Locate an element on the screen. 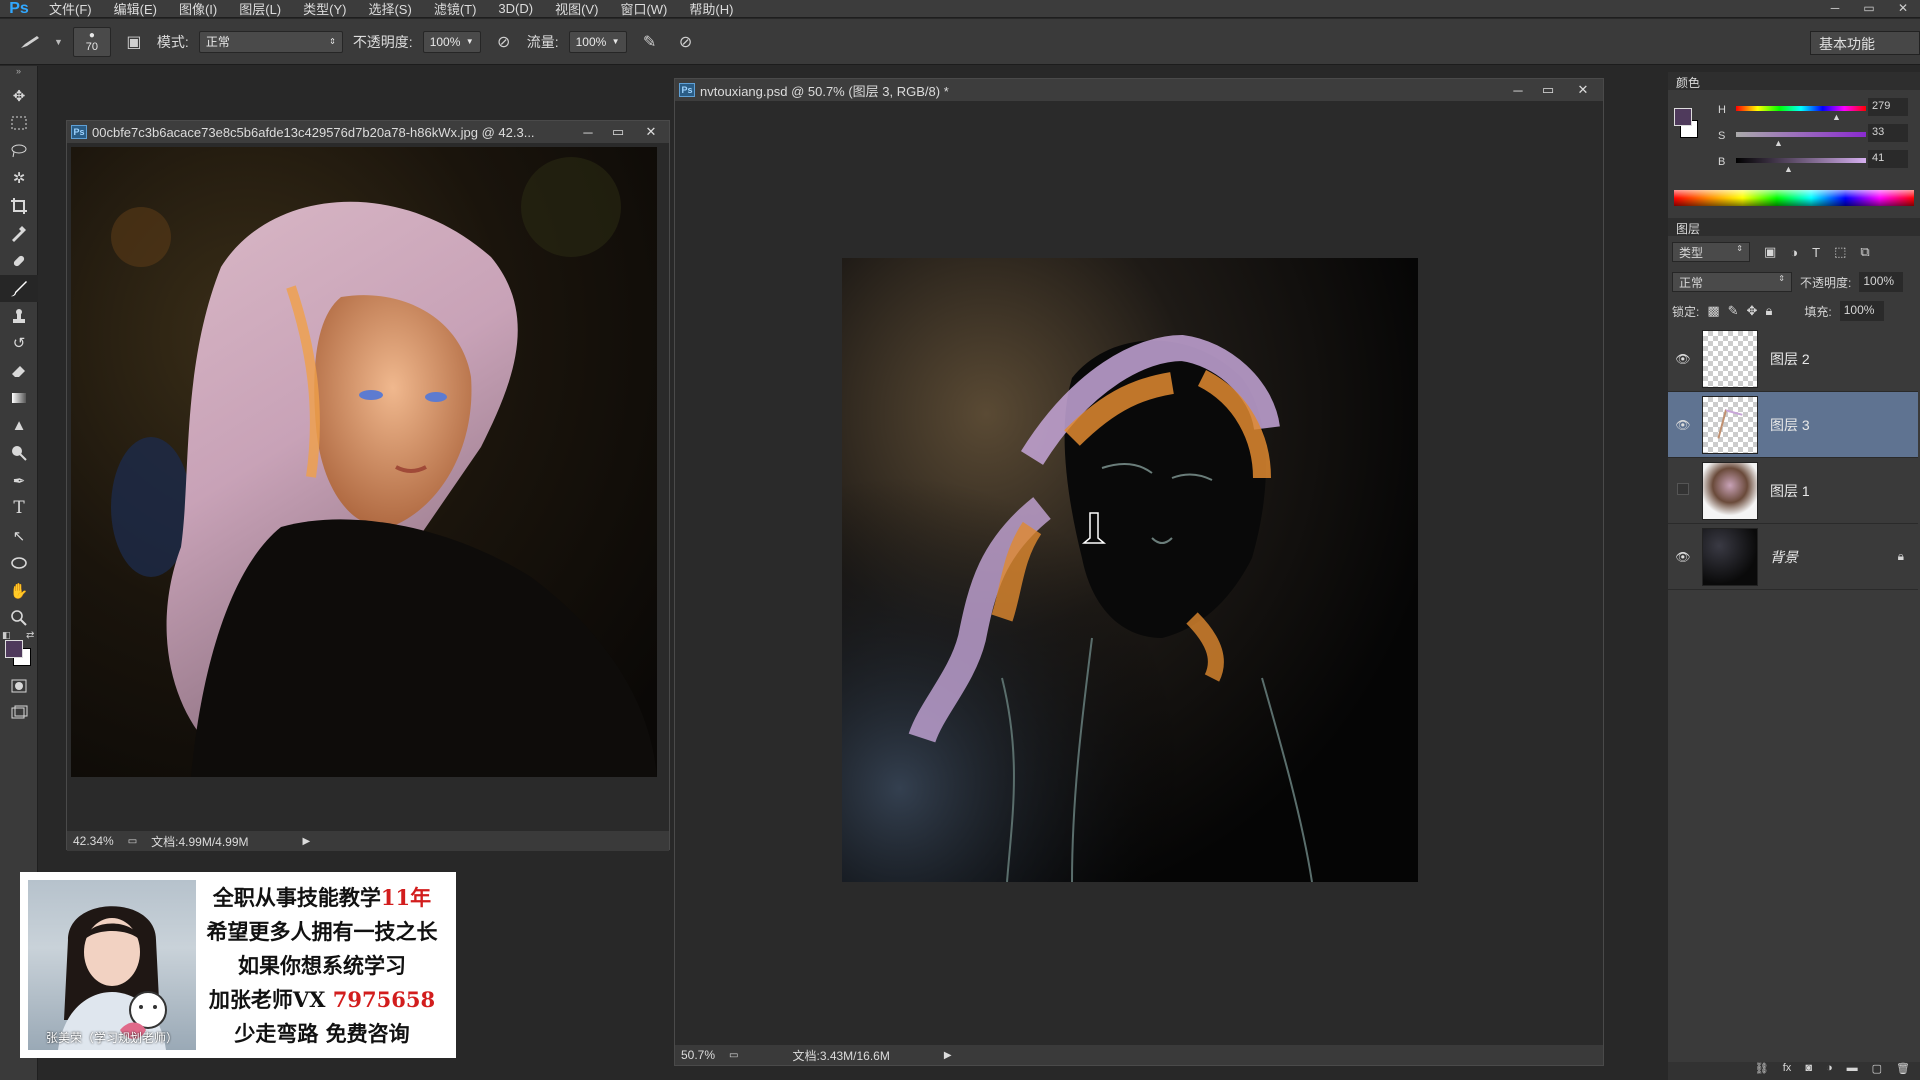 This screenshot has width=1920, height=1080. ellipse-tool-icon is located at coordinates (19, 564).